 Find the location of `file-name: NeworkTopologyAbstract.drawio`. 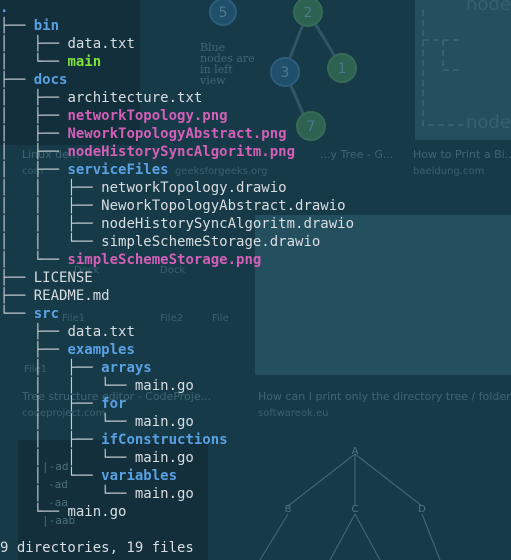

file-name: NeworkTopologyAbstract.drawio is located at coordinates (223, 206).